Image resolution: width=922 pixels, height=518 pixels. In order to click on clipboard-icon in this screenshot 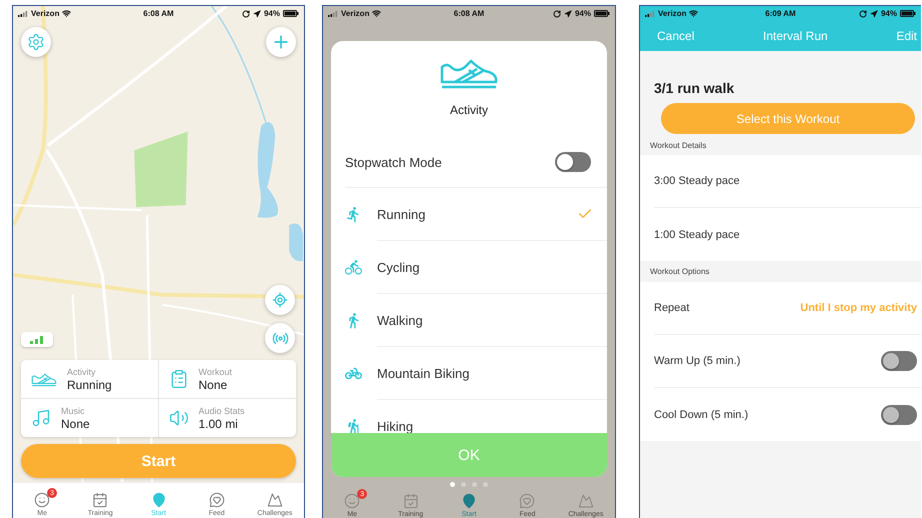, I will do `click(178, 379)`.